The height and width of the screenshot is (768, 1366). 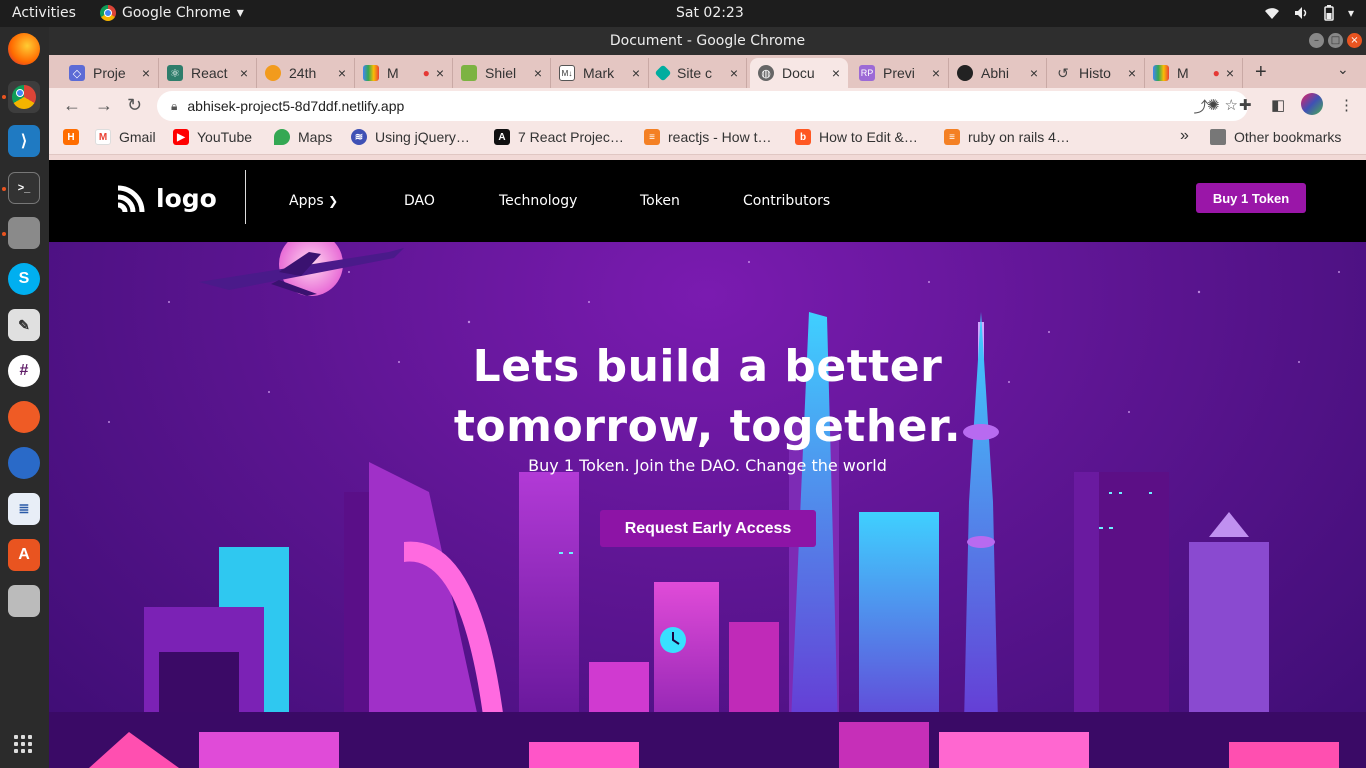 I want to click on dock: ⟩ >_ S ✎ # ≣ A, so click(x=24, y=397).